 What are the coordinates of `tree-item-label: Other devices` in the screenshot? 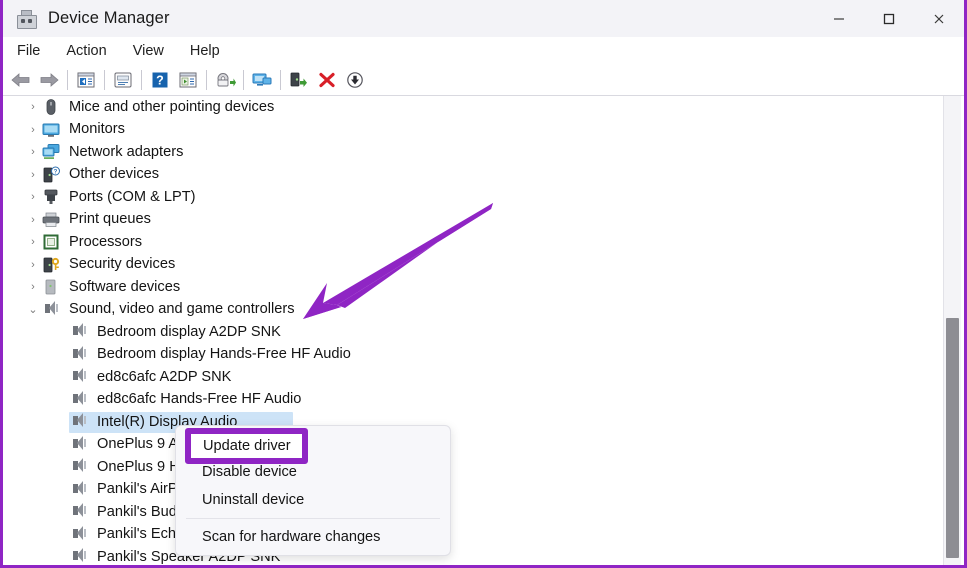 It's located at (114, 174).